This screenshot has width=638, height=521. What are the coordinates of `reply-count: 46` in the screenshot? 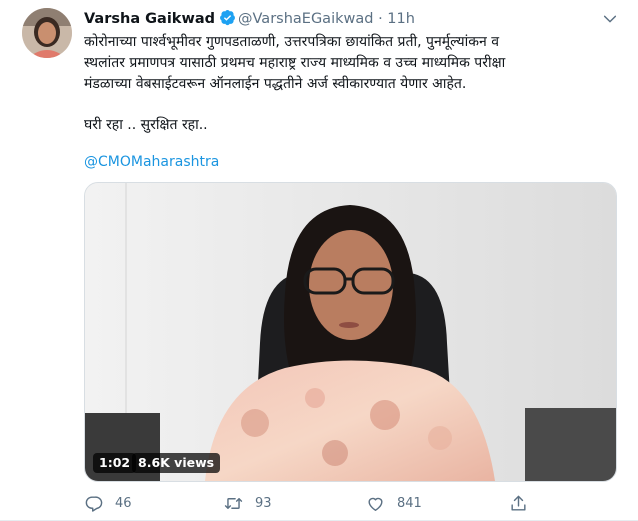 It's located at (123, 503).